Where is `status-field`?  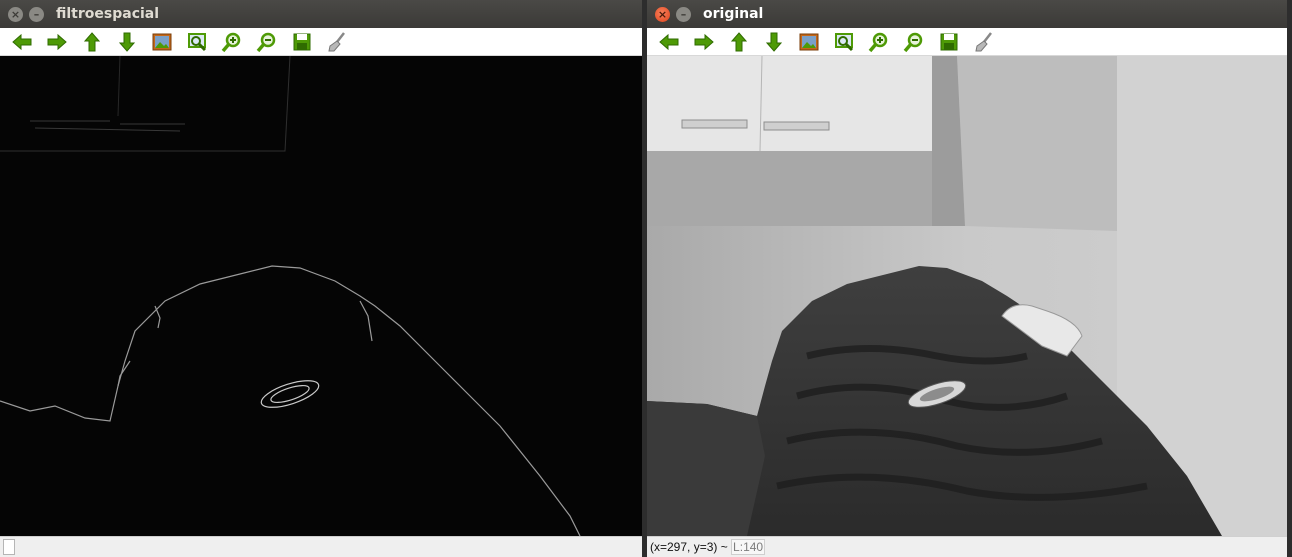
status-field is located at coordinates (9, 547).